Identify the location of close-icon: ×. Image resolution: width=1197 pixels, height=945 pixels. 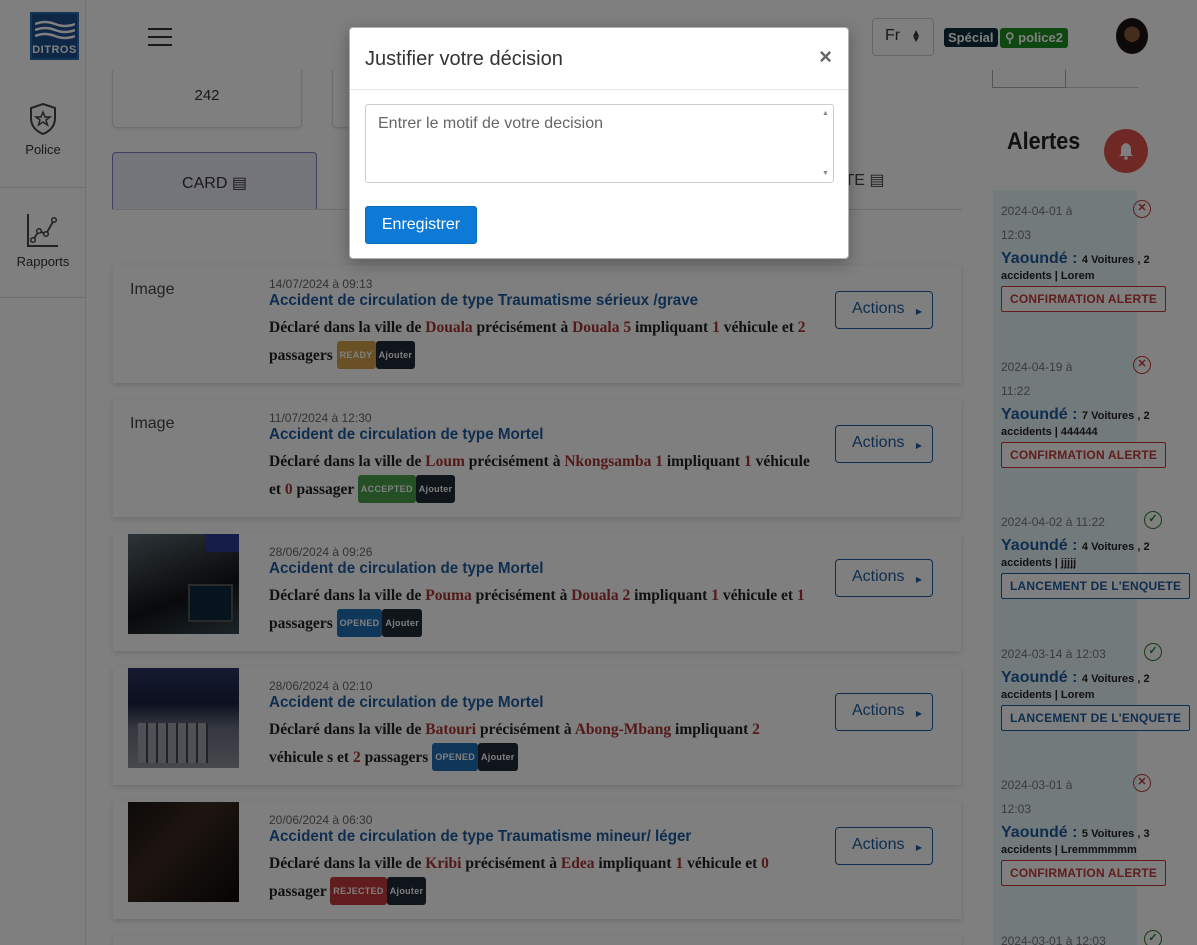
(825, 57).